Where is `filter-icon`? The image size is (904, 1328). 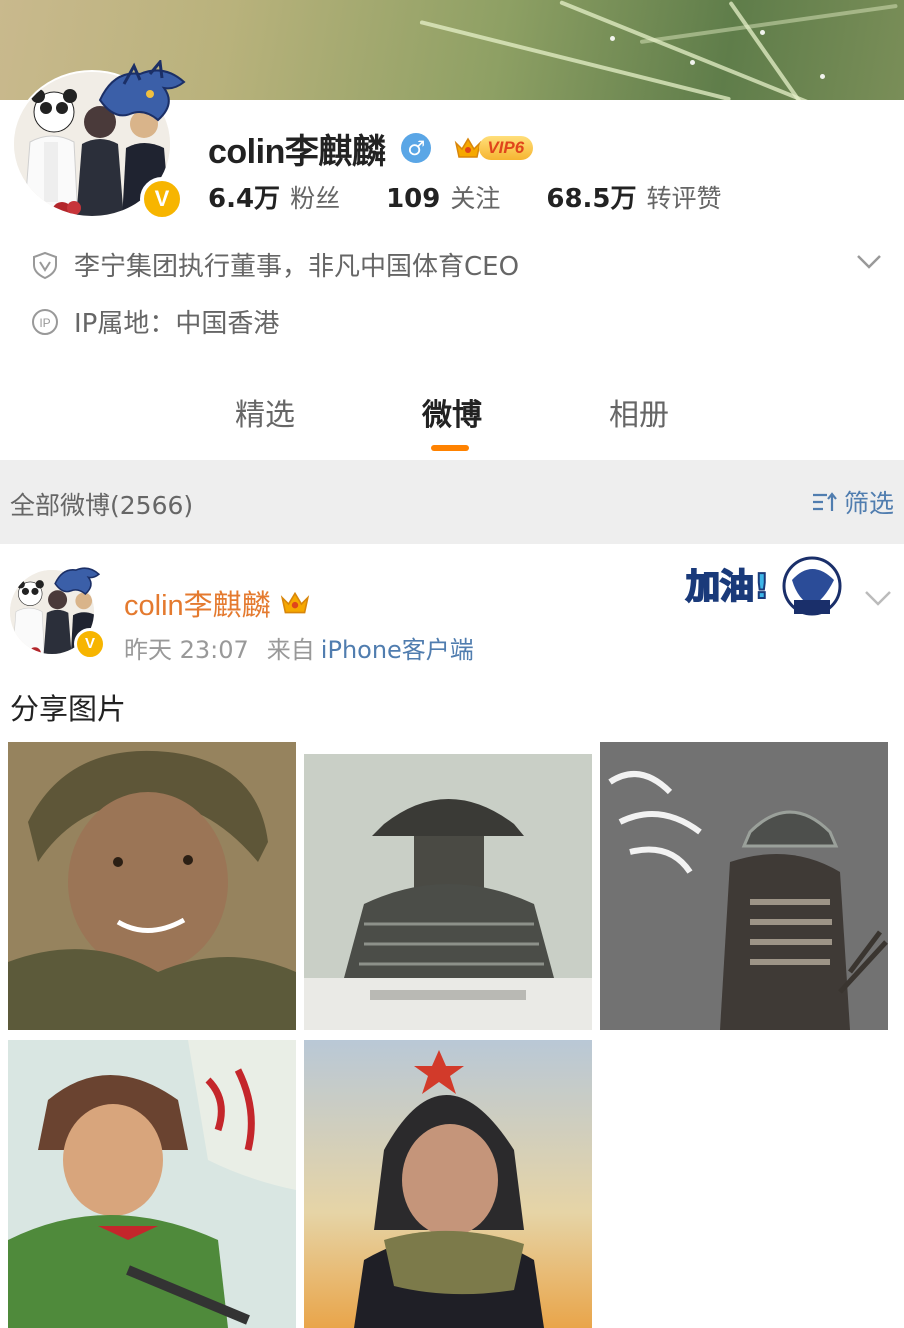 filter-icon is located at coordinates (824, 501).